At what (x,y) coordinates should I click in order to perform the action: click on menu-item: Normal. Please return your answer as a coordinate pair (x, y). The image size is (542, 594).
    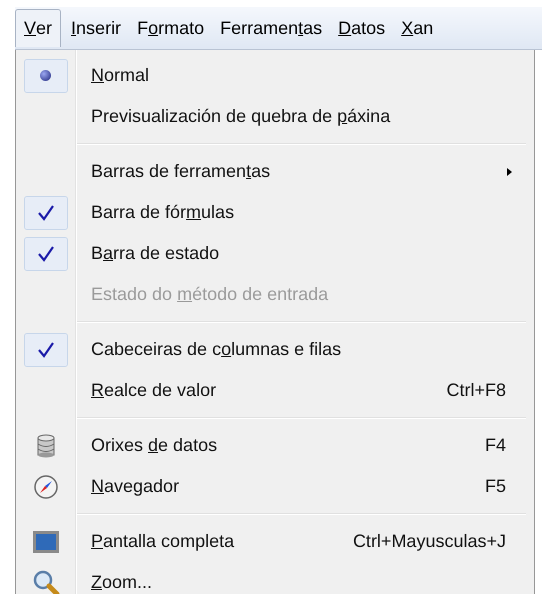
    Looking at the image, I should click on (304, 75).